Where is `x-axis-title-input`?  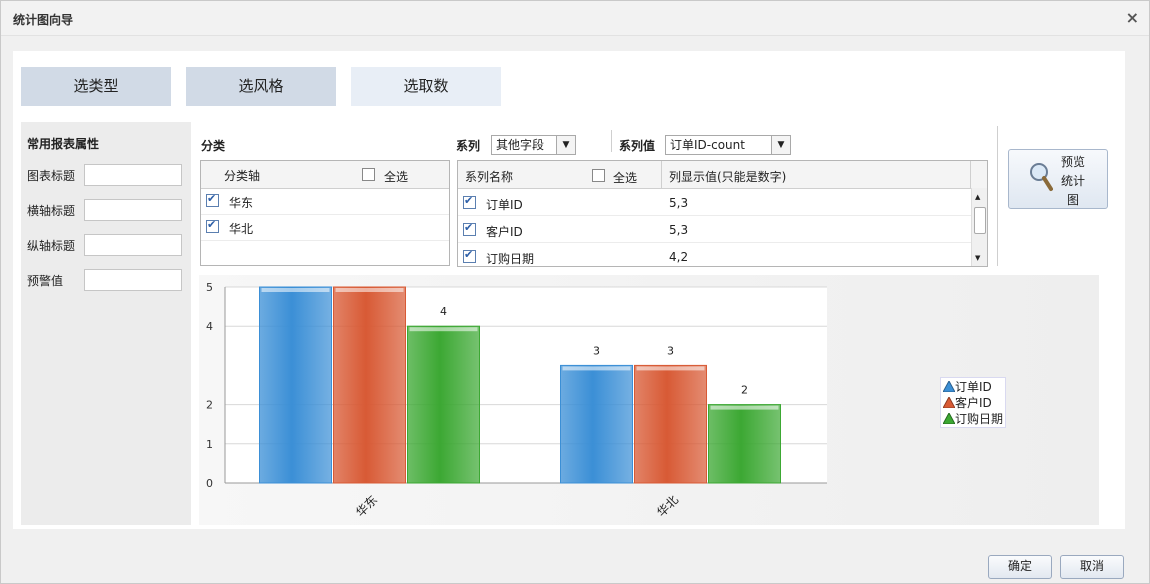 x-axis-title-input is located at coordinates (133, 210).